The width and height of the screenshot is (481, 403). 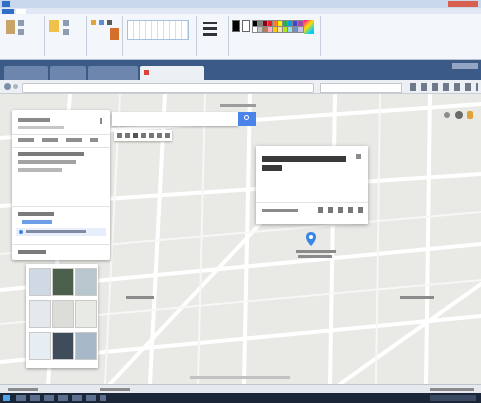 What do you see at coordinates (127, 135) in the screenshot?
I see `redo-icon` at bounding box center [127, 135].